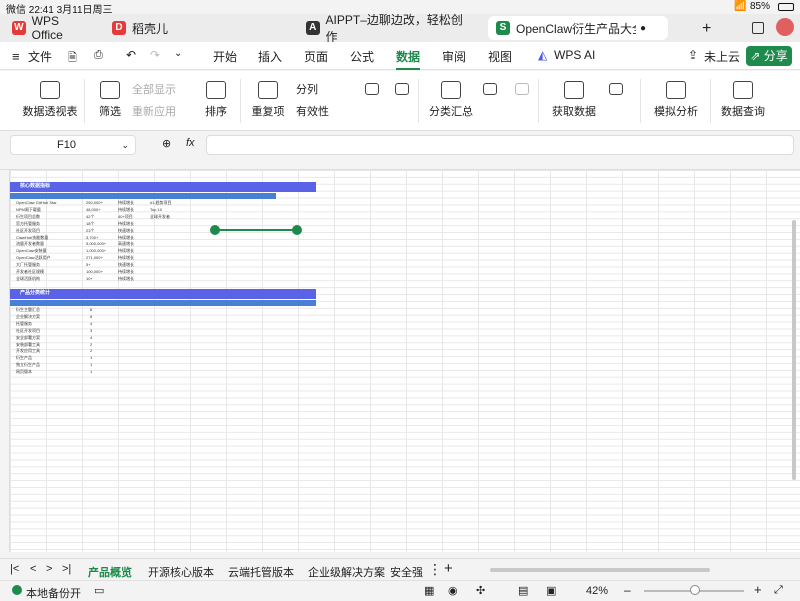 The image size is (800, 601). I want to click on data-query-button: 数据查询, so click(743, 100).